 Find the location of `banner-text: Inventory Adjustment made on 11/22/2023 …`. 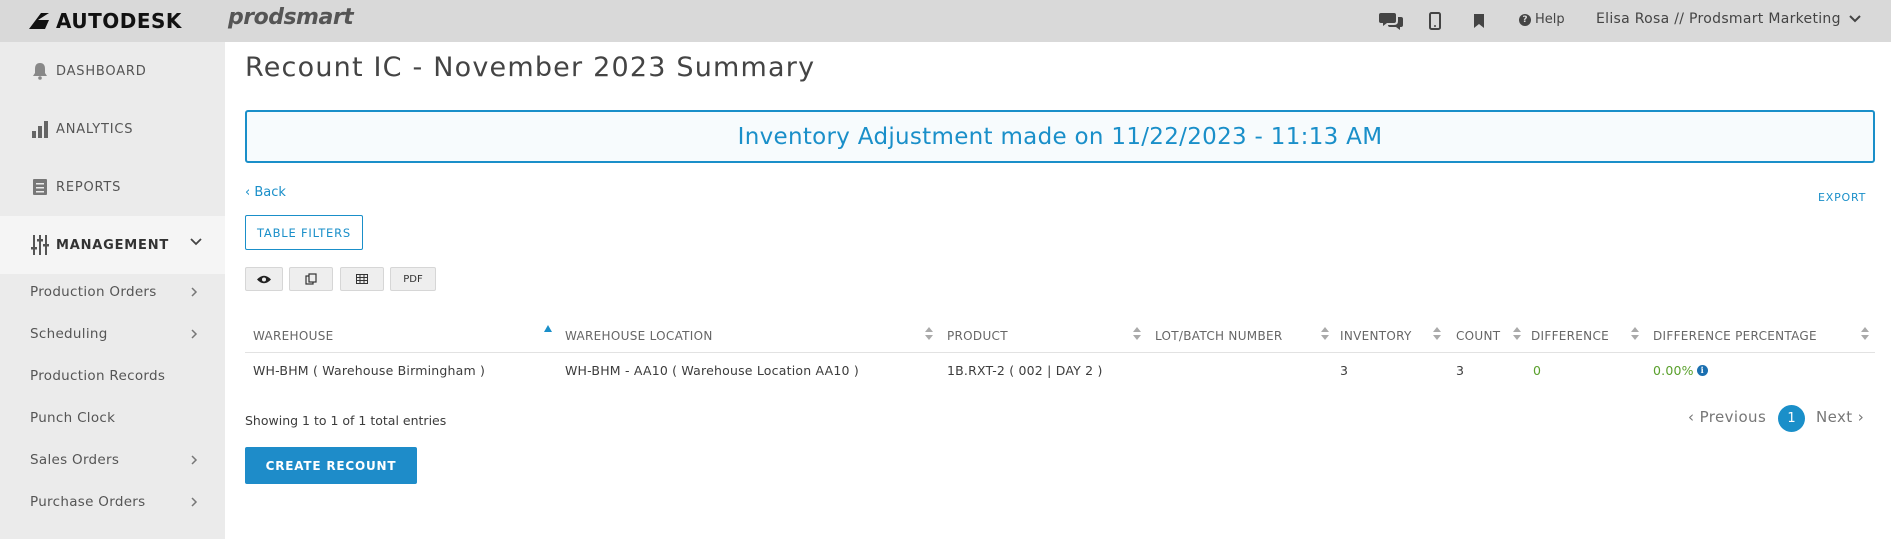

banner-text: Inventory Adjustment made on 11/22/2023 … is located at coordinates (1060, 136).